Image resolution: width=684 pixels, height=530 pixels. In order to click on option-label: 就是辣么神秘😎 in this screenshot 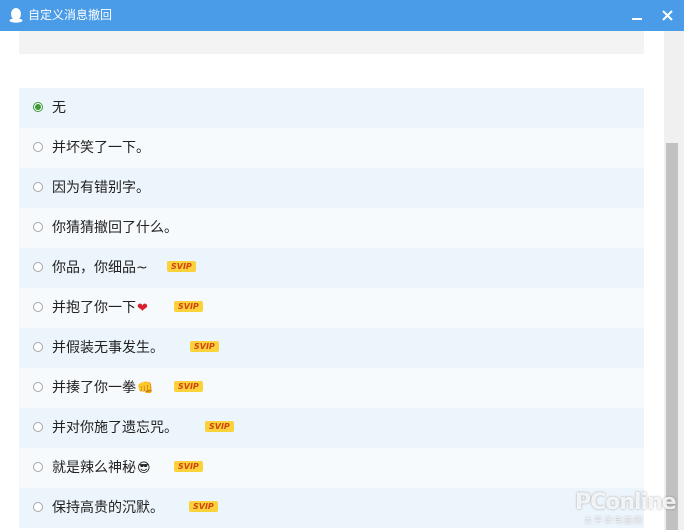, I will do `click(101, 468)`.